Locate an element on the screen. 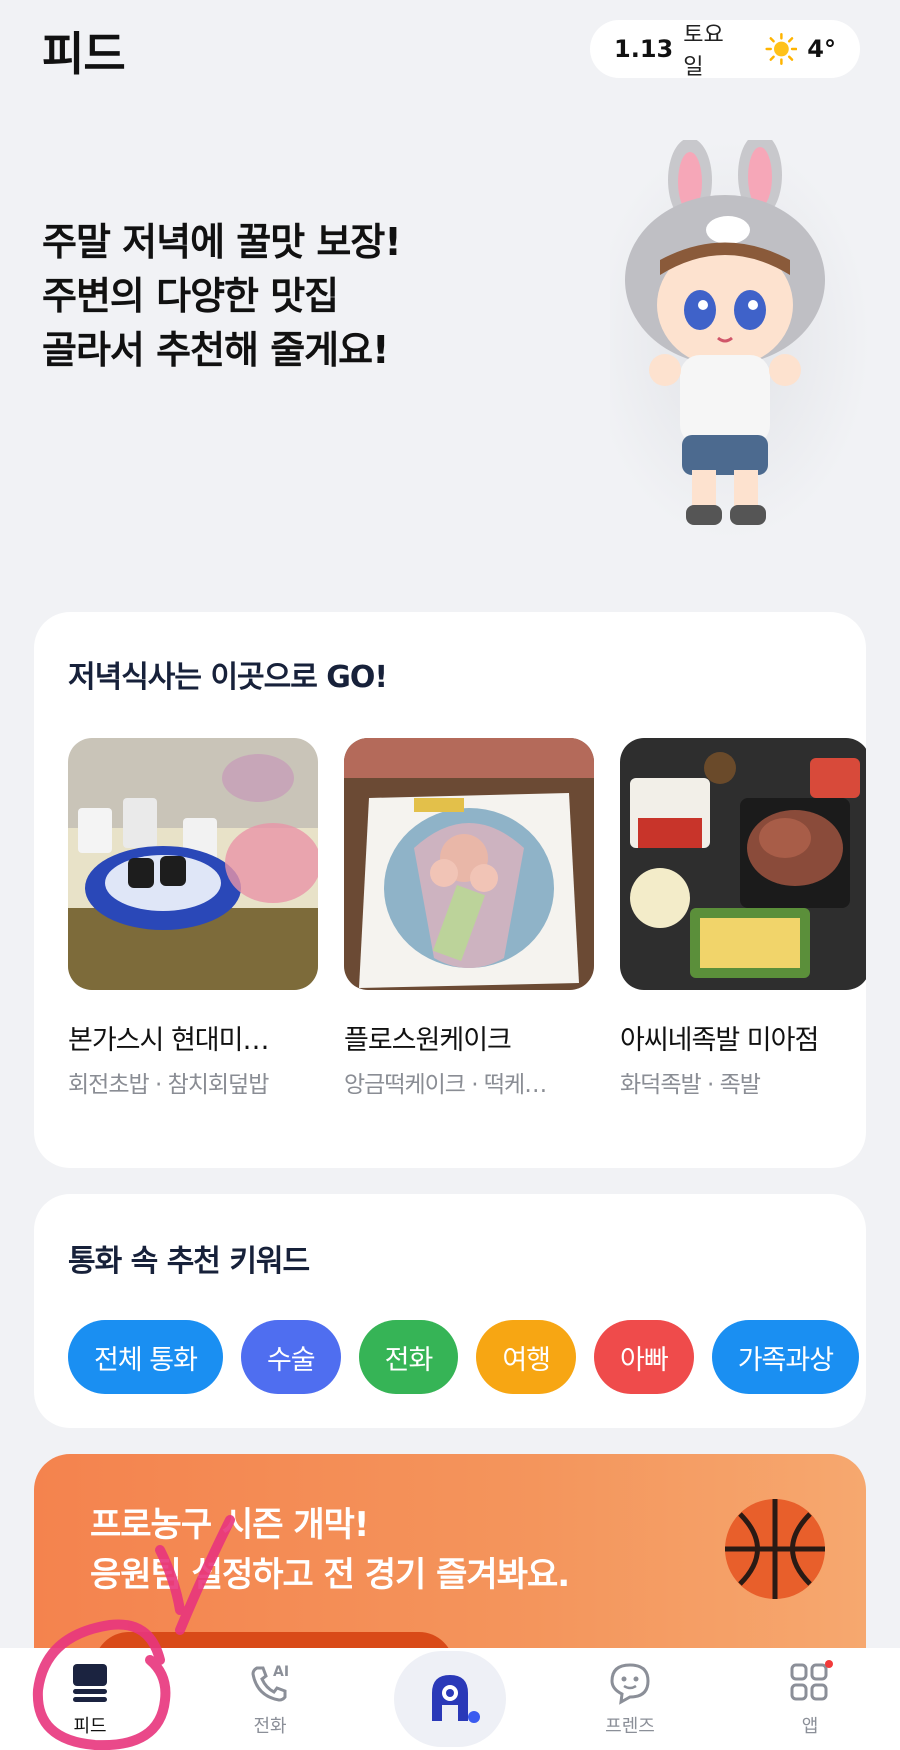 Image resolution: width=900 pixels, height=1750 pixels. svg-text: AI is located at coordinates (281, 1672).